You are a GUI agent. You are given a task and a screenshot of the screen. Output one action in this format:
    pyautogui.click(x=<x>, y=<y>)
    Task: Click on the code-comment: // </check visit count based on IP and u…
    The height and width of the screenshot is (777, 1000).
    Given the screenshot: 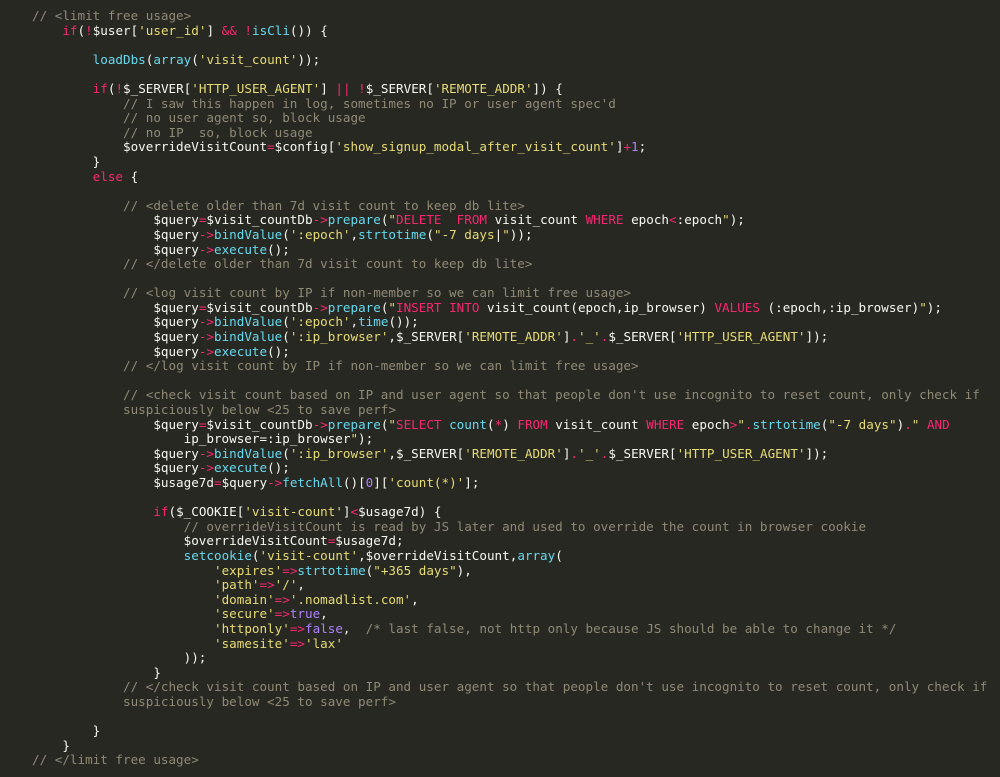 What is the action you would take?
    pyautogui.click(x=555, y=687)
    